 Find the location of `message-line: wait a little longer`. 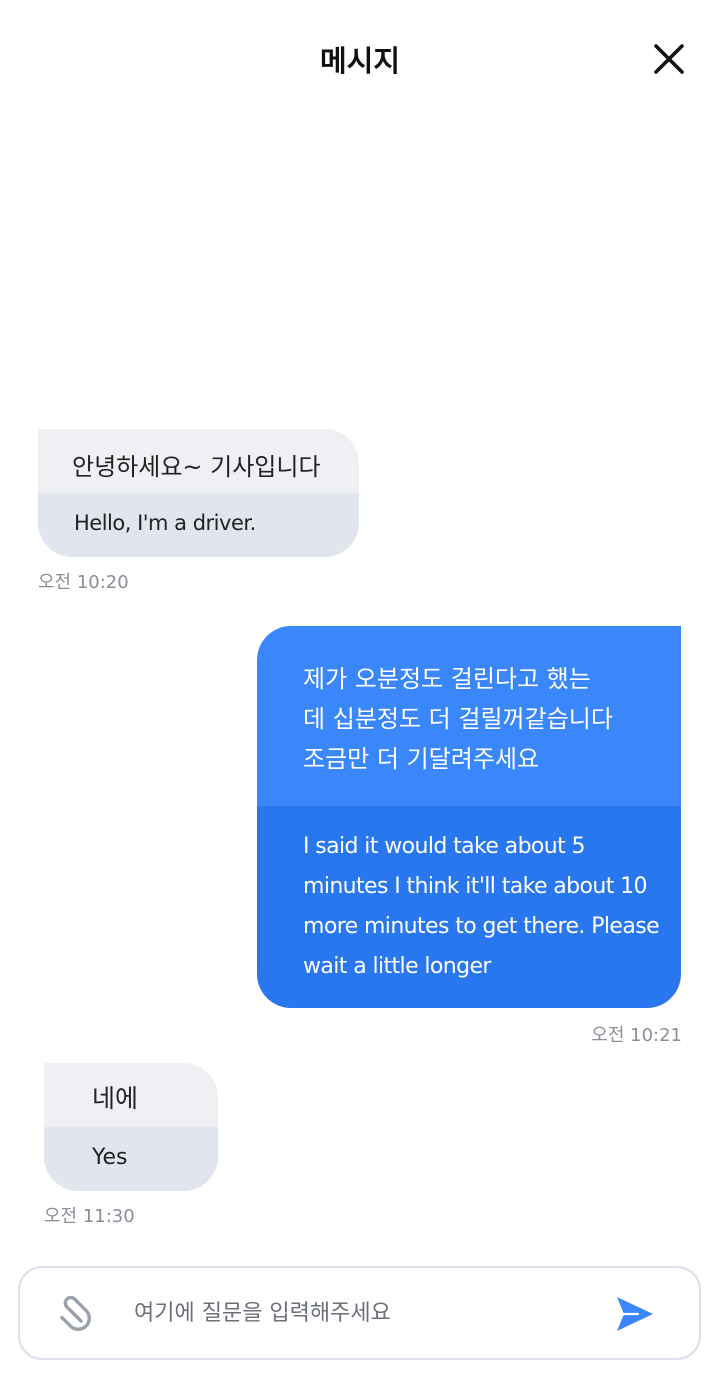

message-line: wait a little longer is located at coordinates (397, 966).